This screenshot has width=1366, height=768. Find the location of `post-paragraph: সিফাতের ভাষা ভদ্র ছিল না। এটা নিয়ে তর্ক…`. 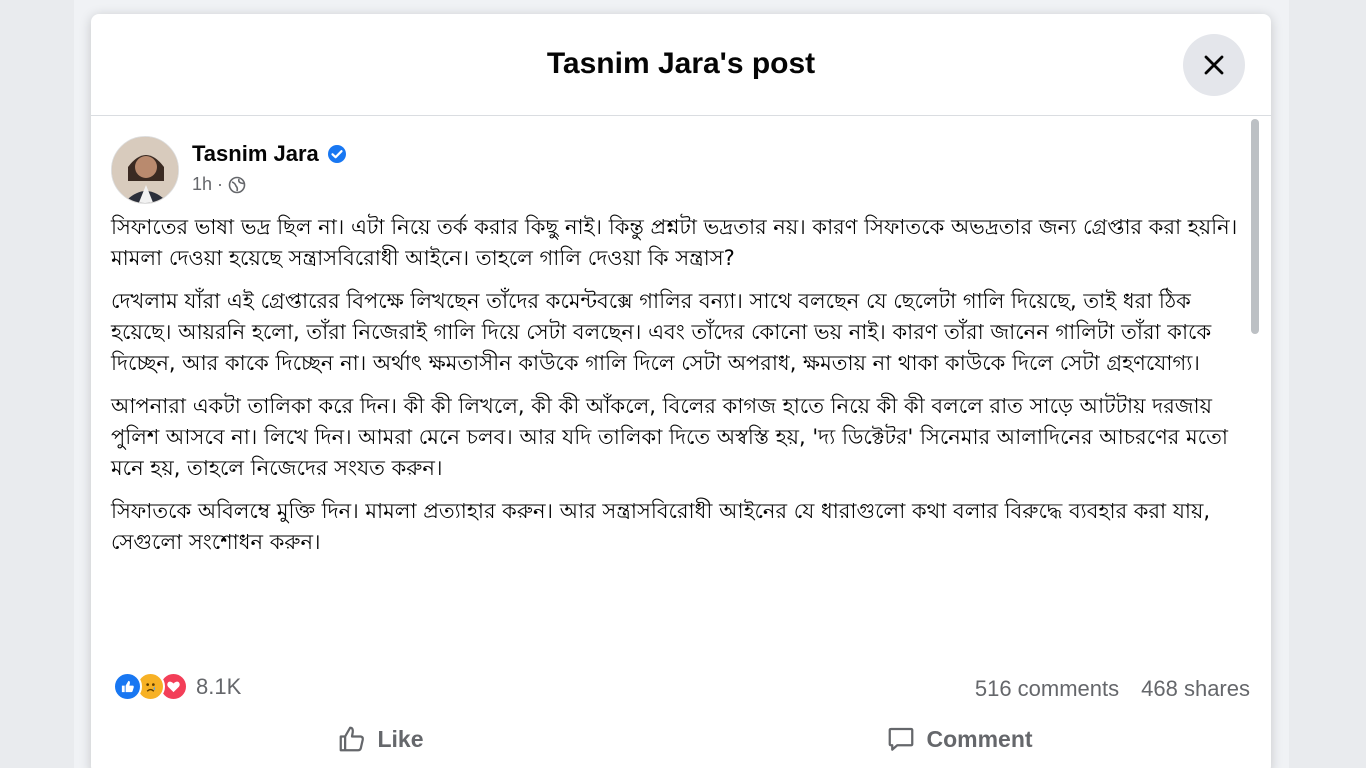

post-paragraph: সিফাতের ভাষা ভদ্র ছিল না। এটা নিয়ে তর্ক… is located at coordinates (674, 242).